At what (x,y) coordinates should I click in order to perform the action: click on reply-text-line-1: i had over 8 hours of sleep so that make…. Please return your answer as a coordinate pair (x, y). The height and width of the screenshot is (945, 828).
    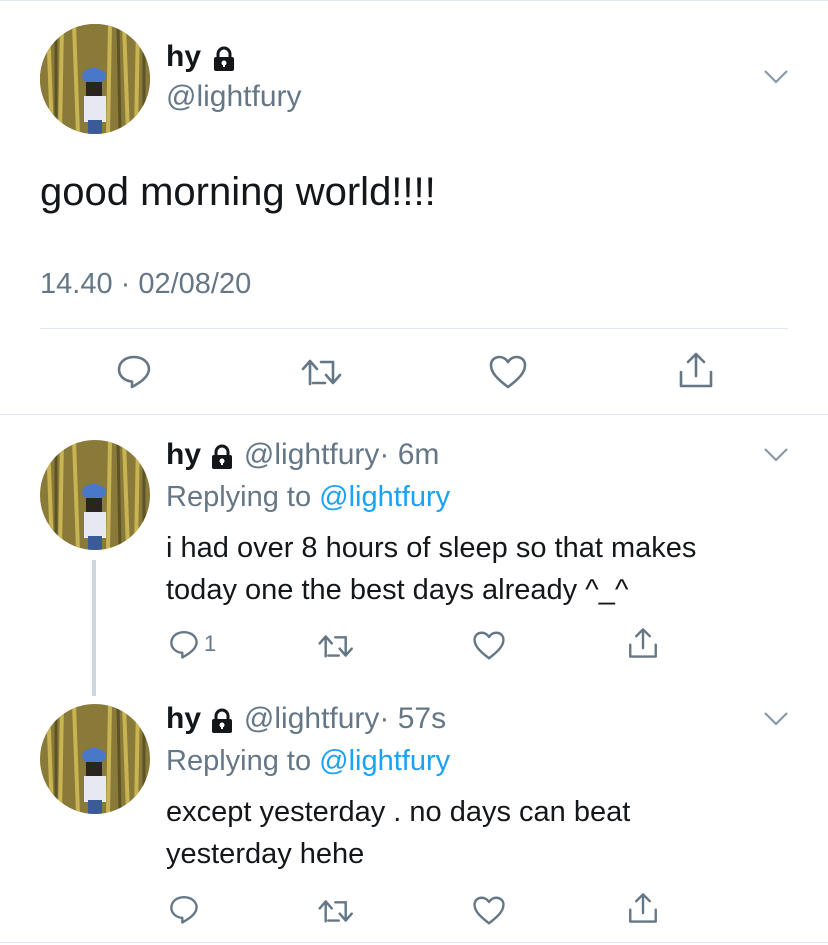
    Looking at the image, I should click on (431, 548).